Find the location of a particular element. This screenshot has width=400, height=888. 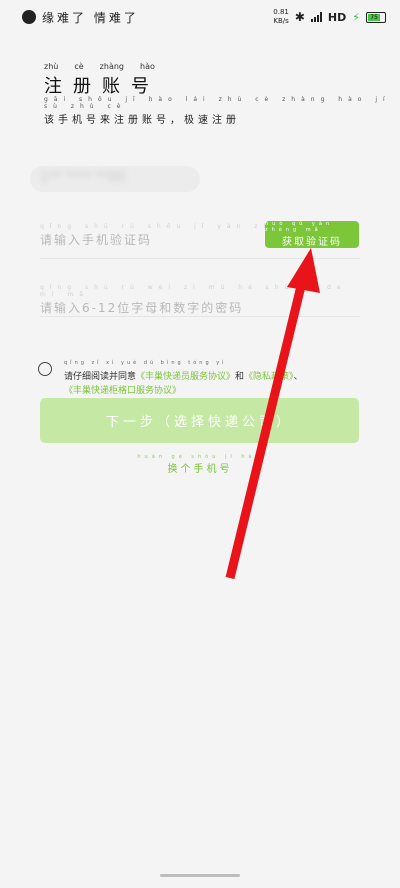

switch-phone-link: huàn gè shǒu jī hào 换个手机号 is located at coordinates (200, 464).